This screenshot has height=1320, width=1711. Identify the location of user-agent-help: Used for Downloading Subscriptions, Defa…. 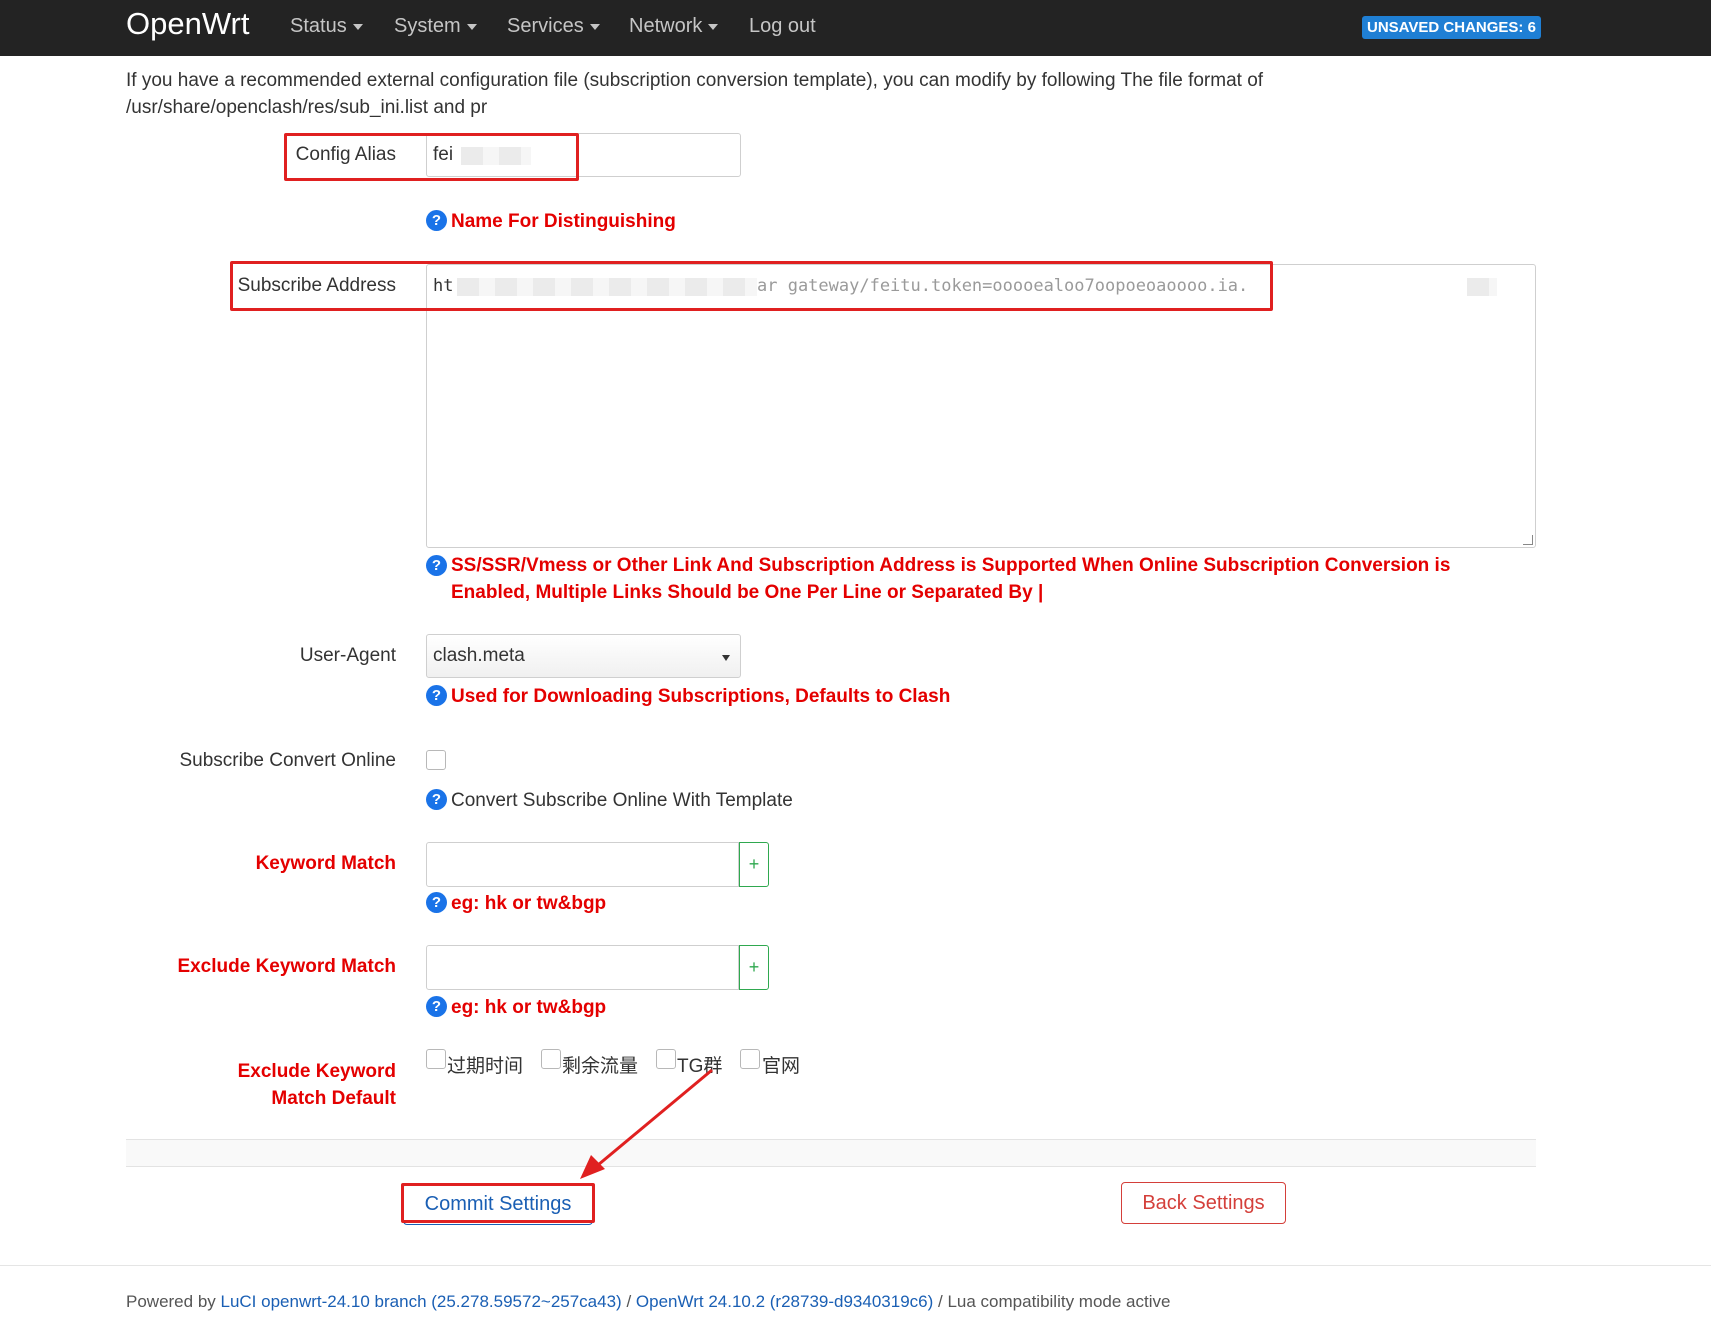
(701, 696).